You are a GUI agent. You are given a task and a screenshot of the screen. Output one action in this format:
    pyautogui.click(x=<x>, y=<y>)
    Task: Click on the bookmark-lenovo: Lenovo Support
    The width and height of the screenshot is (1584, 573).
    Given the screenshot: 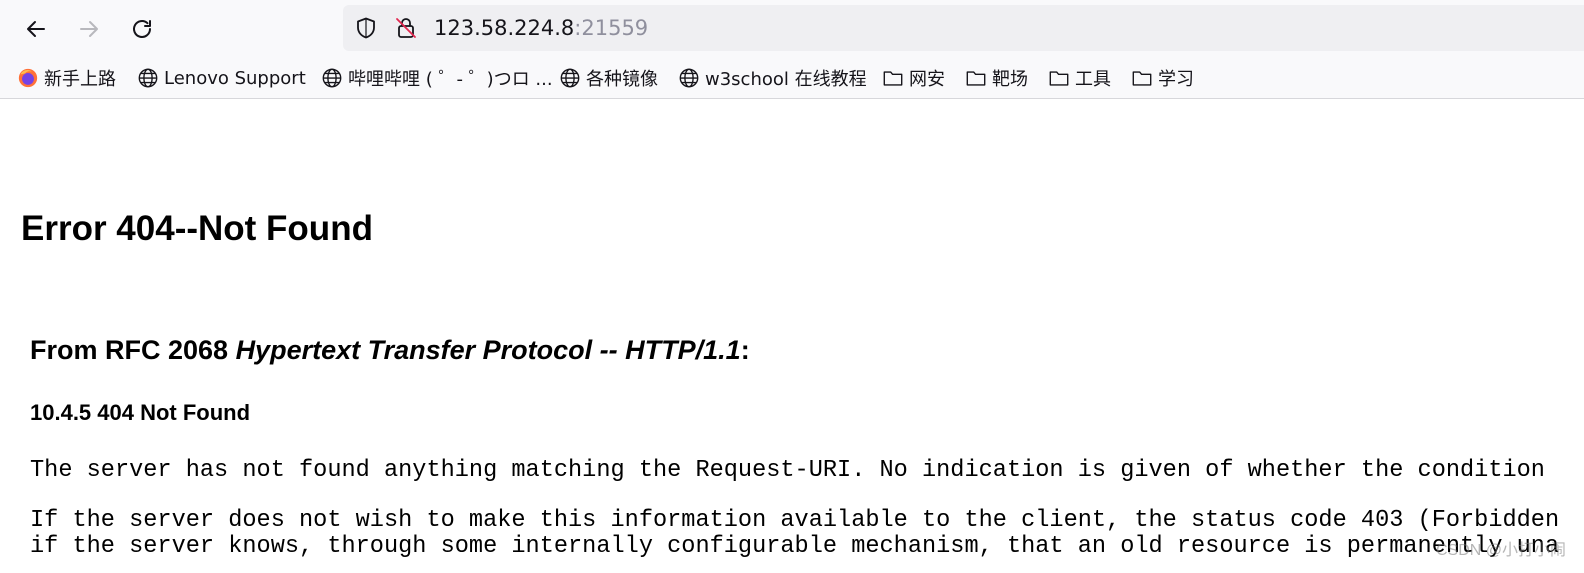 What is the action you would take?
    pyautogui.click(x=221, y=78)
    